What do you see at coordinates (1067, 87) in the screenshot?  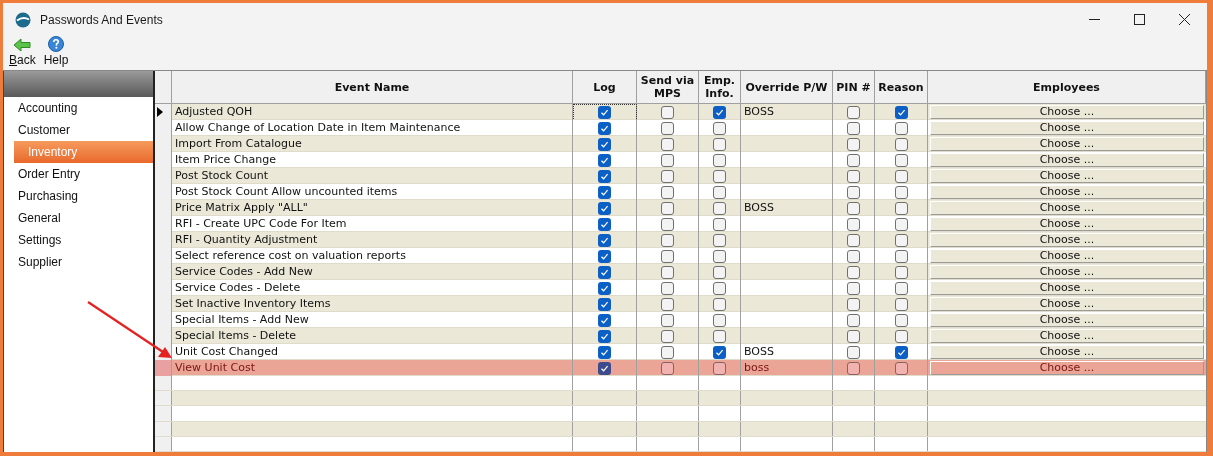 I see `column-header: Employees` at bounding box center [1067, 87].